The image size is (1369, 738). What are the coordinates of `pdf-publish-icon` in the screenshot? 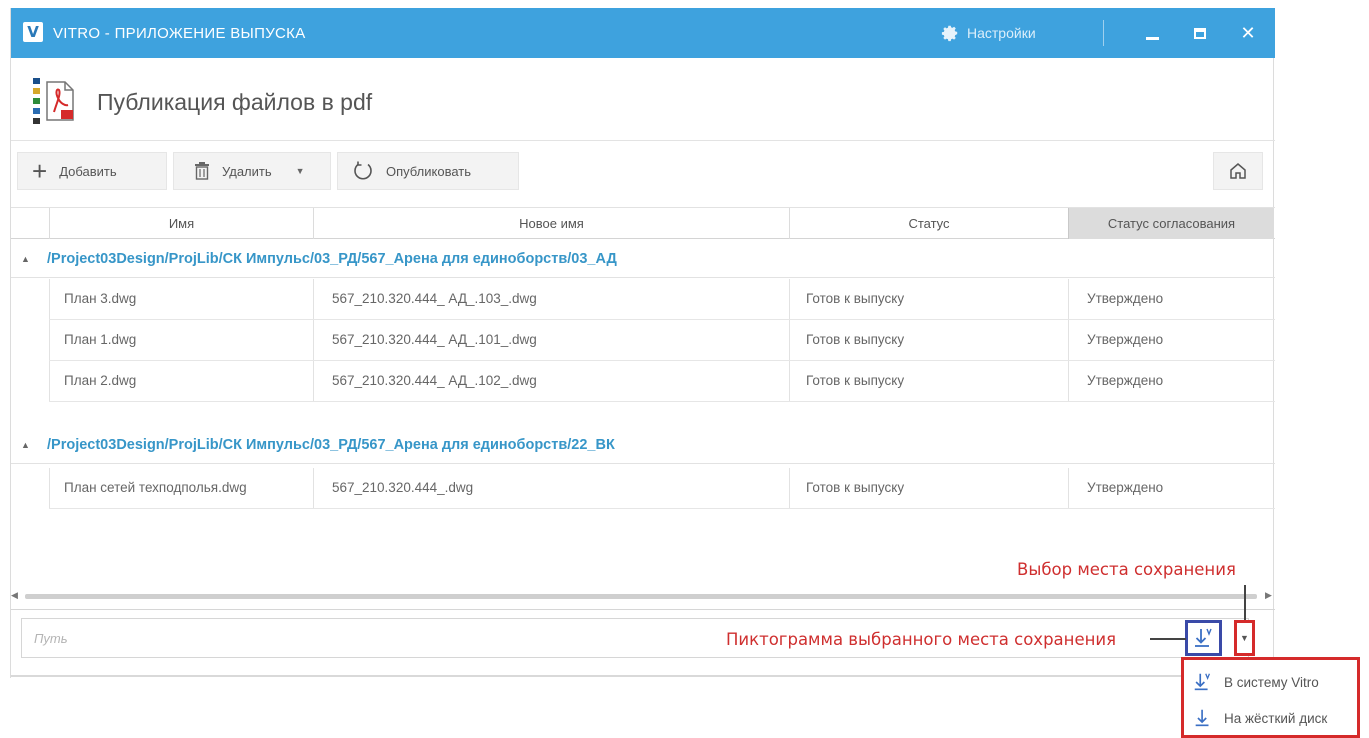 It's located at (53, 101).